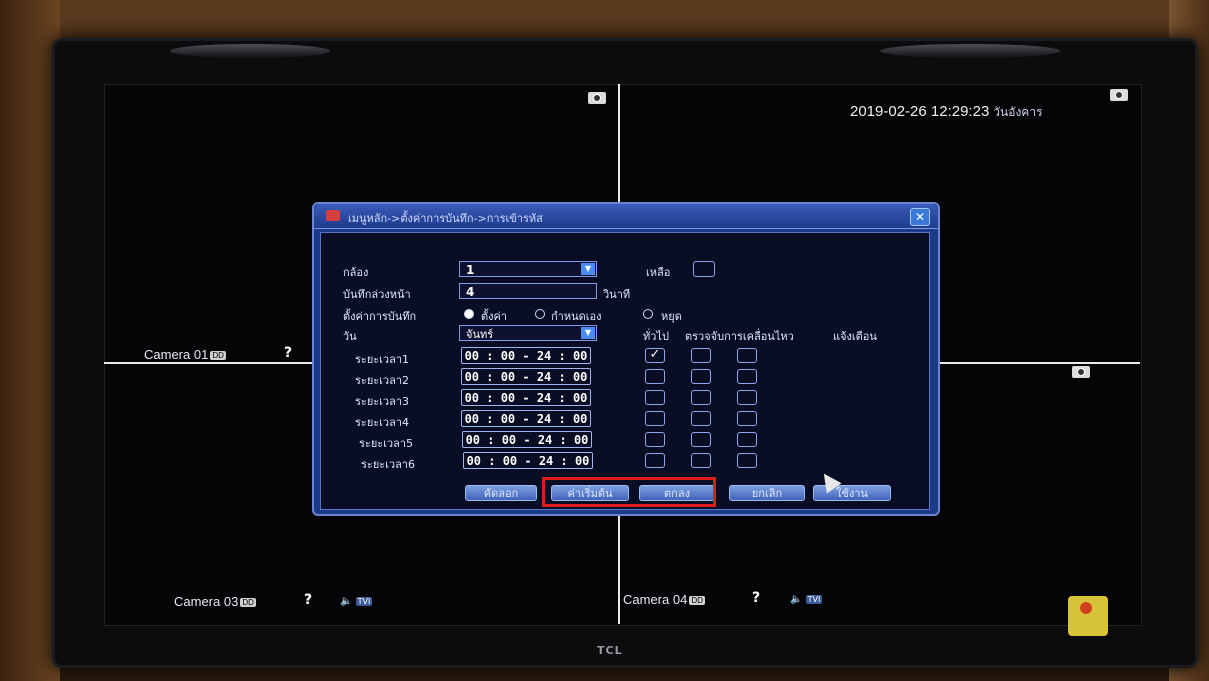  What do you see at coordinates (388, 464) in the screenshot?
I see `period-label: ระยะเวลา6` at bounding box center [388, 464].